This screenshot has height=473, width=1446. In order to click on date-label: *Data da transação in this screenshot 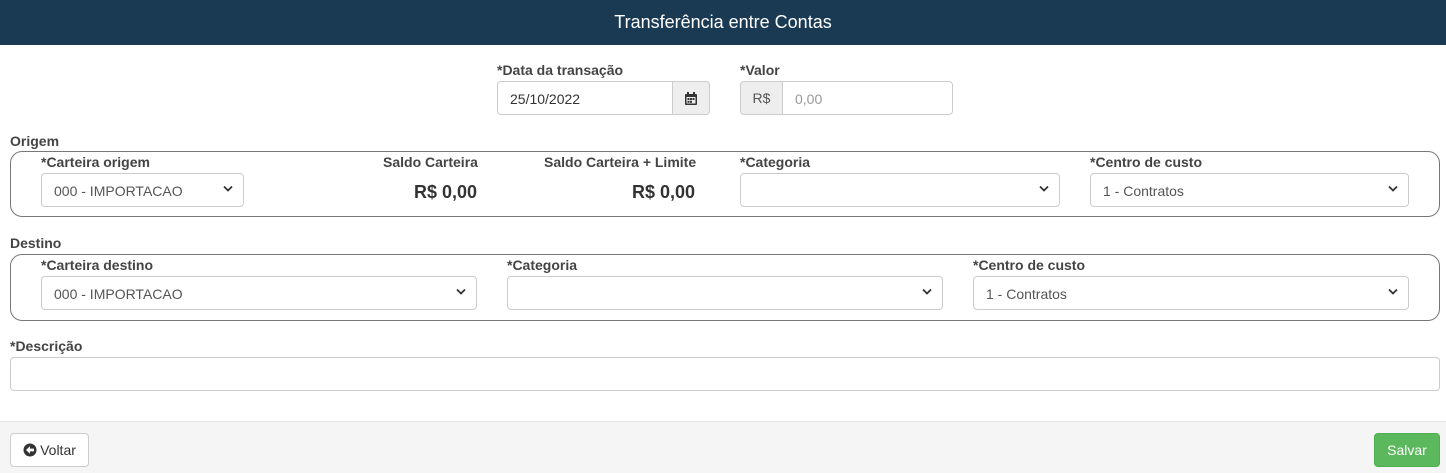, I will do `click(560, 70)`.